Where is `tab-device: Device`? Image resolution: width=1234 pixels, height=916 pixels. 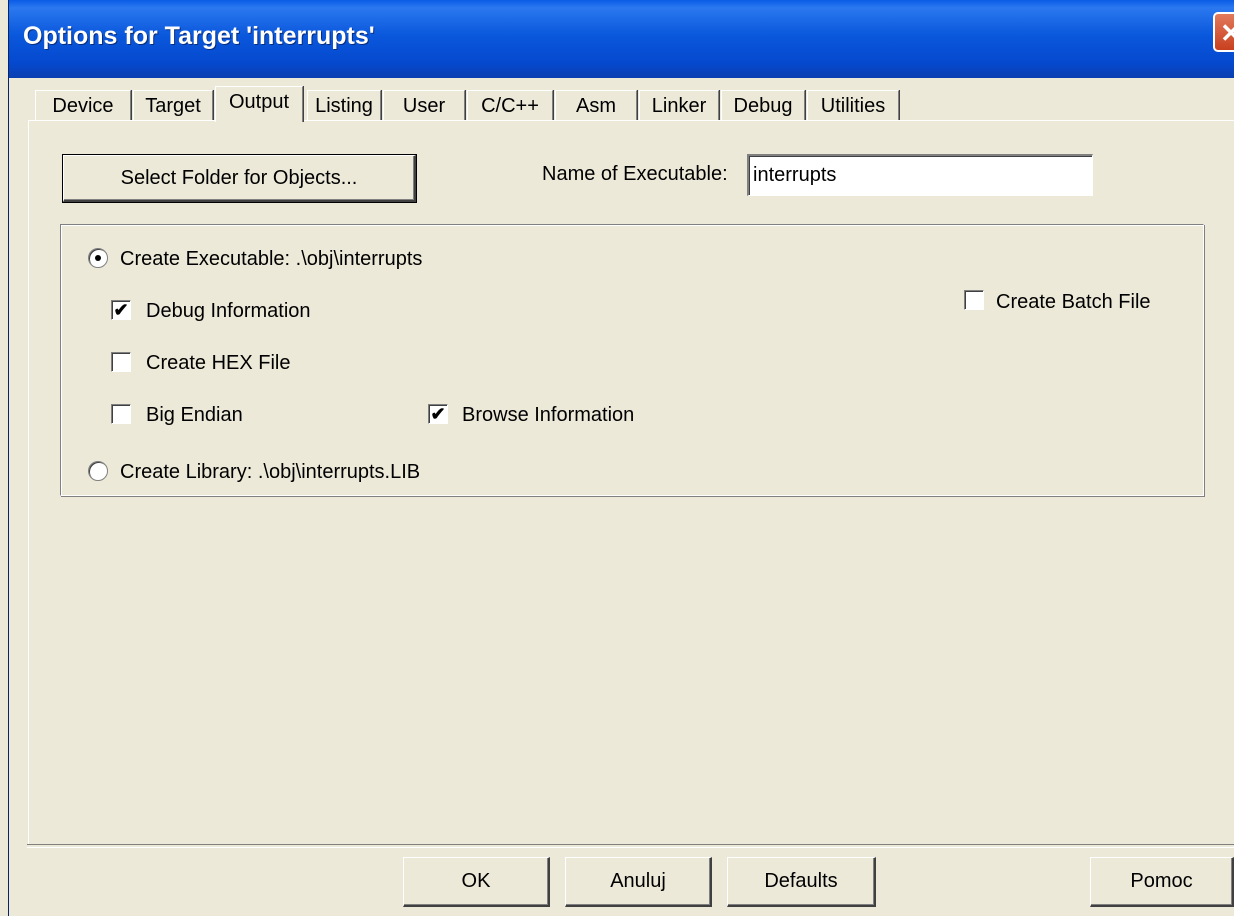
tab-device: Device is located at coordinates (83, 105).